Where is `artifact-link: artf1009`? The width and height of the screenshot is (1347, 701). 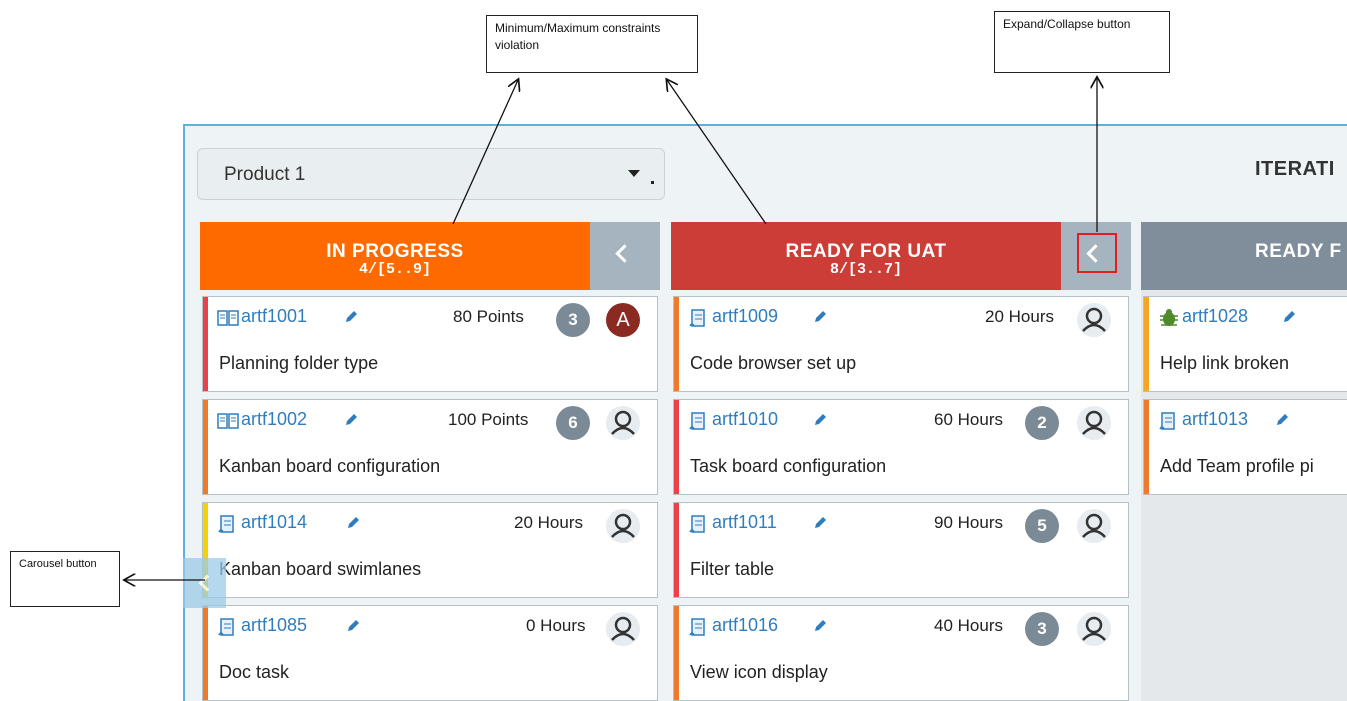
artifact-link: artf1009 is located at coordinates (745, 316).